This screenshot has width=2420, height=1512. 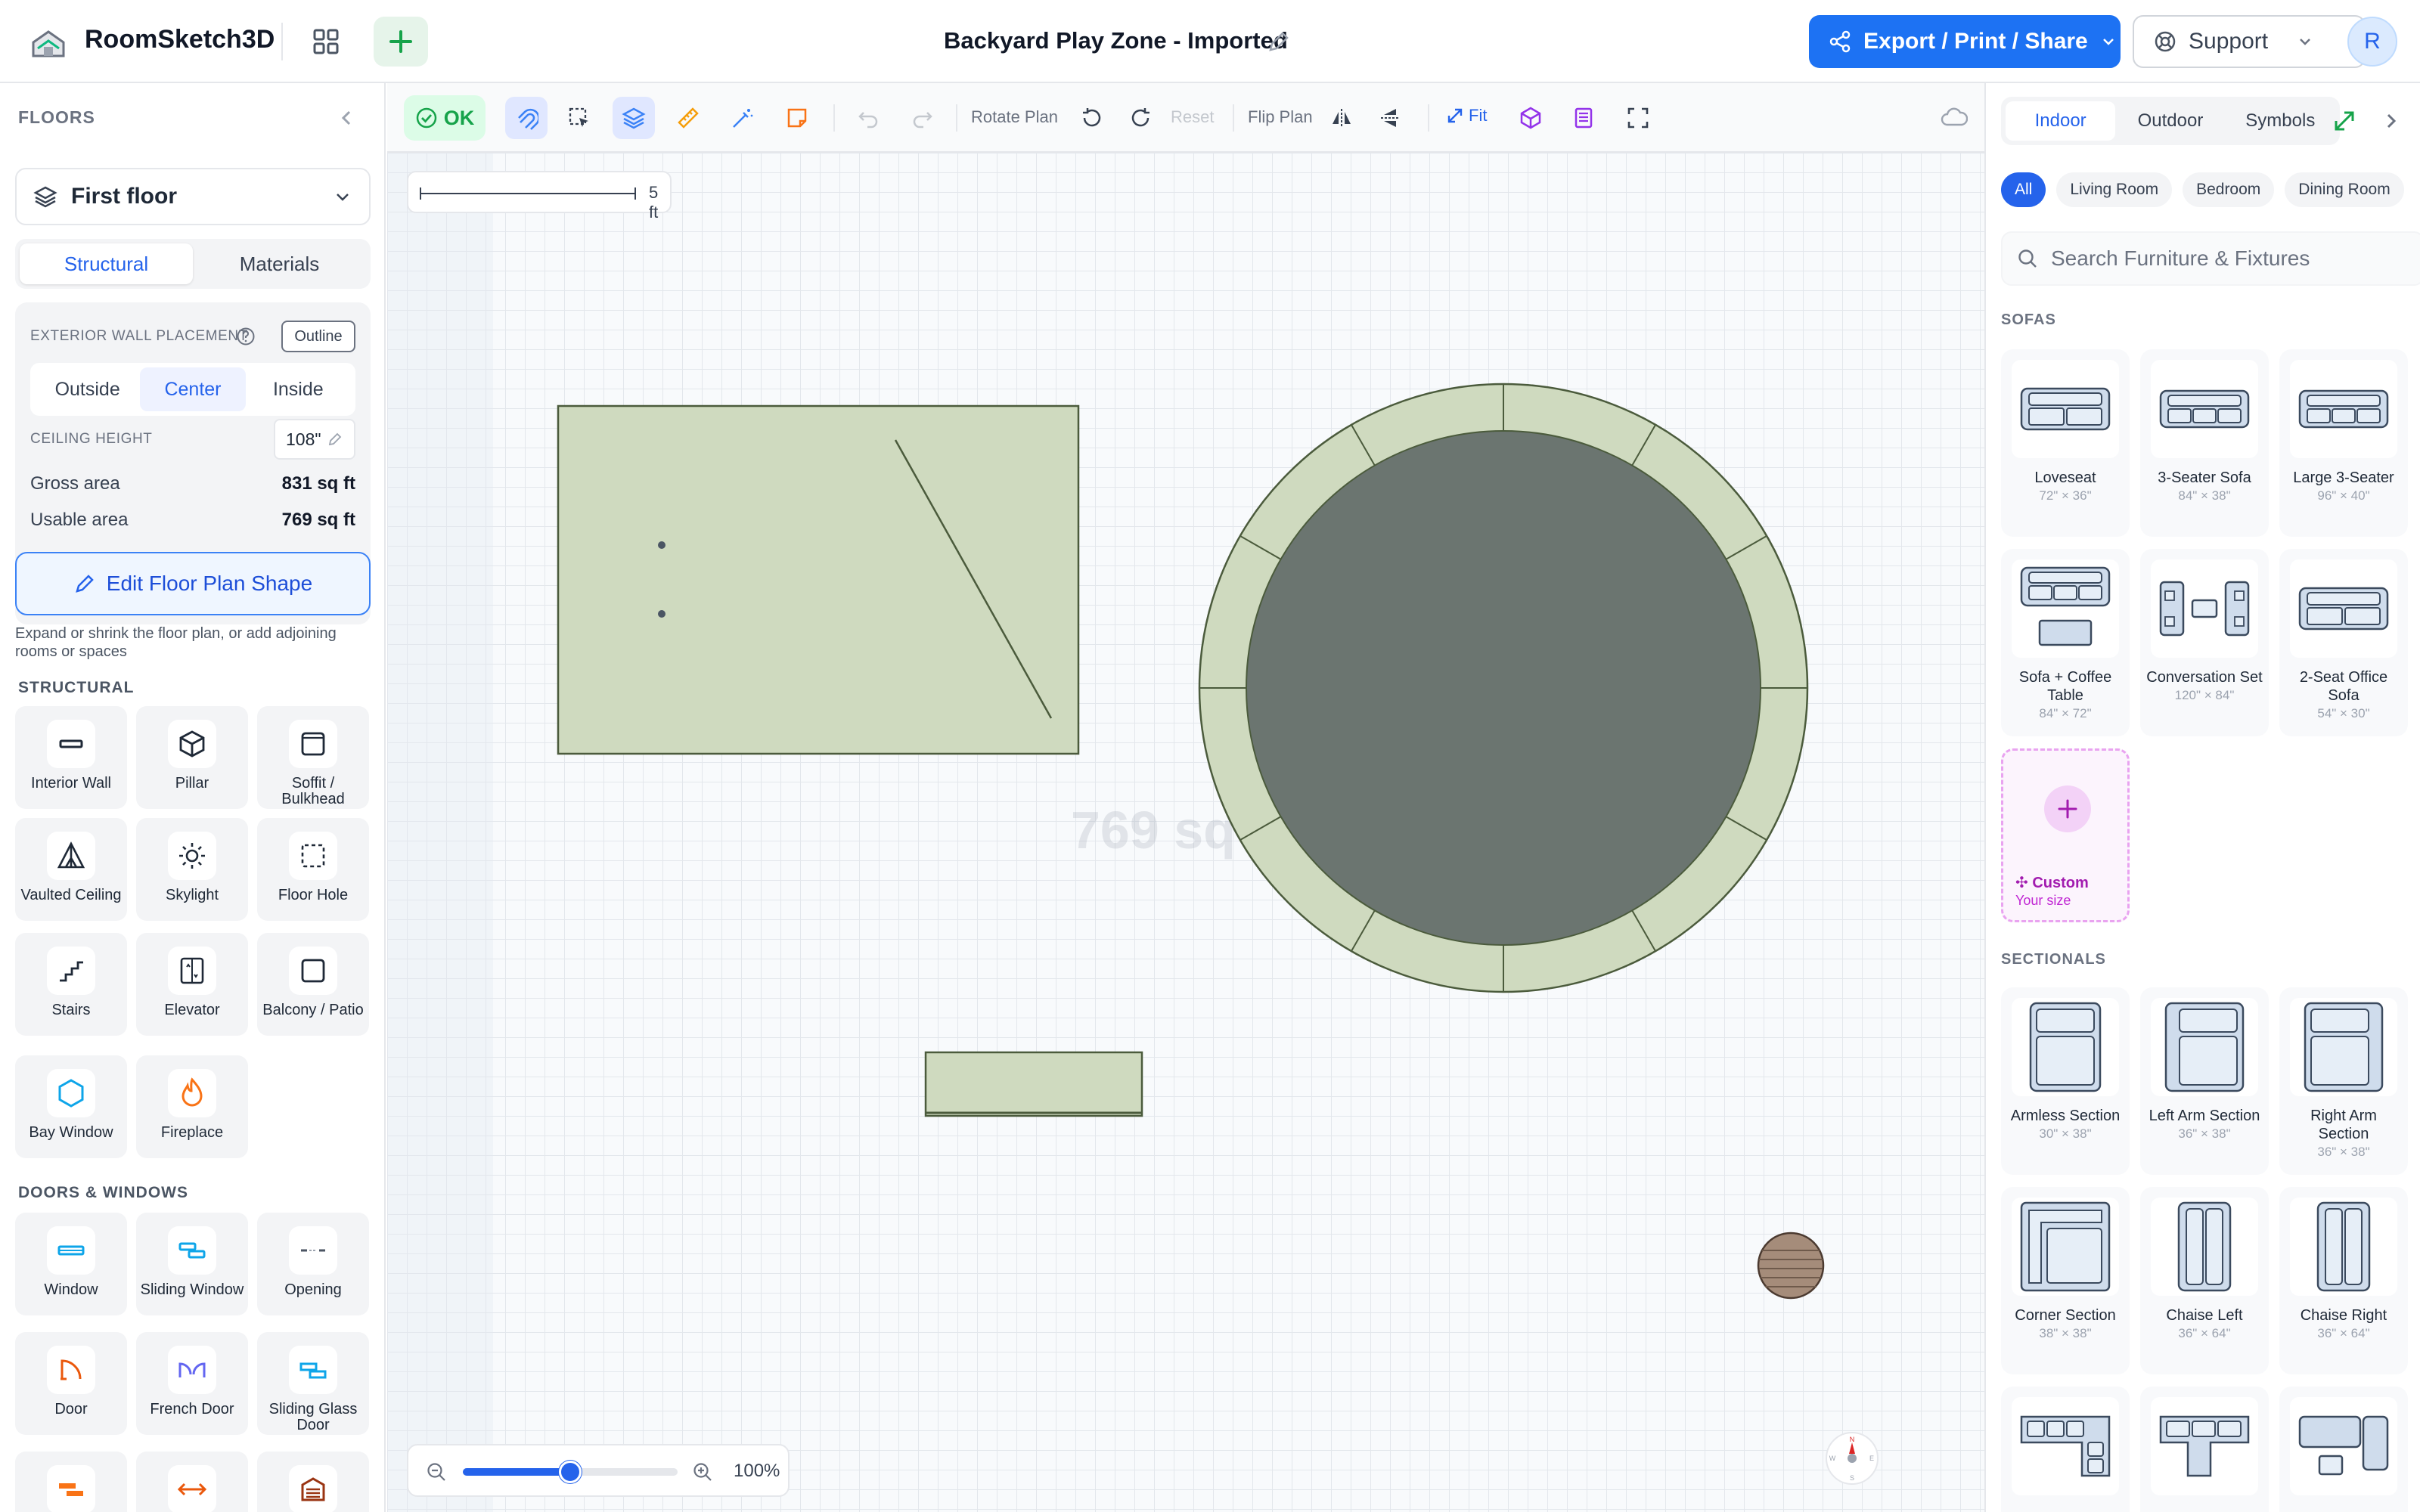 What do you see at coordinates (634, 118) in the screenshot?
I see `layers-button` at bounding box center [634, 118].